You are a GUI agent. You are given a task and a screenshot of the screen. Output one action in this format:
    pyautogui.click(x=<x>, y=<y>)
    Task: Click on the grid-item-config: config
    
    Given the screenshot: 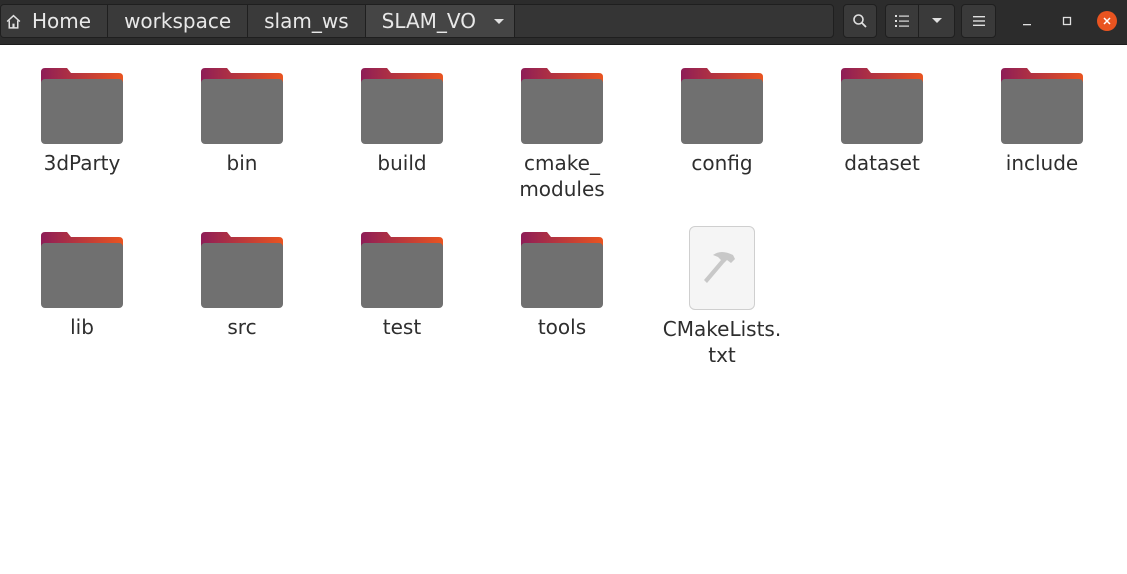 What is the action you would take?
    pyautogui.click(x=722, y=121)
    